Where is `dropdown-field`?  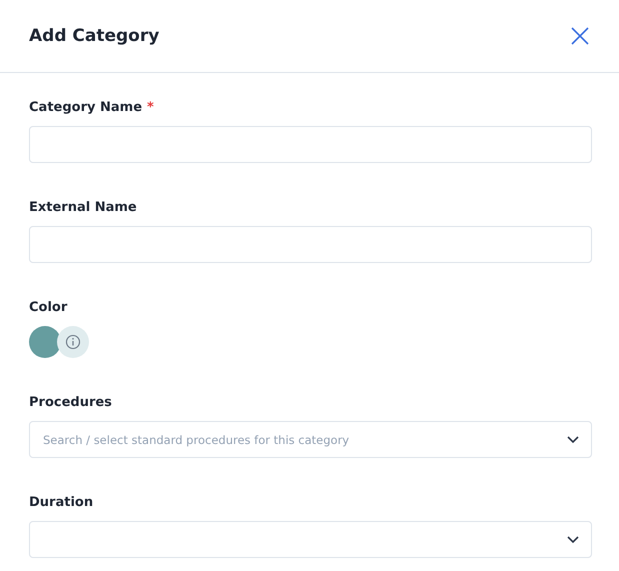 dropdown-field is located at coordinates (310, 539).